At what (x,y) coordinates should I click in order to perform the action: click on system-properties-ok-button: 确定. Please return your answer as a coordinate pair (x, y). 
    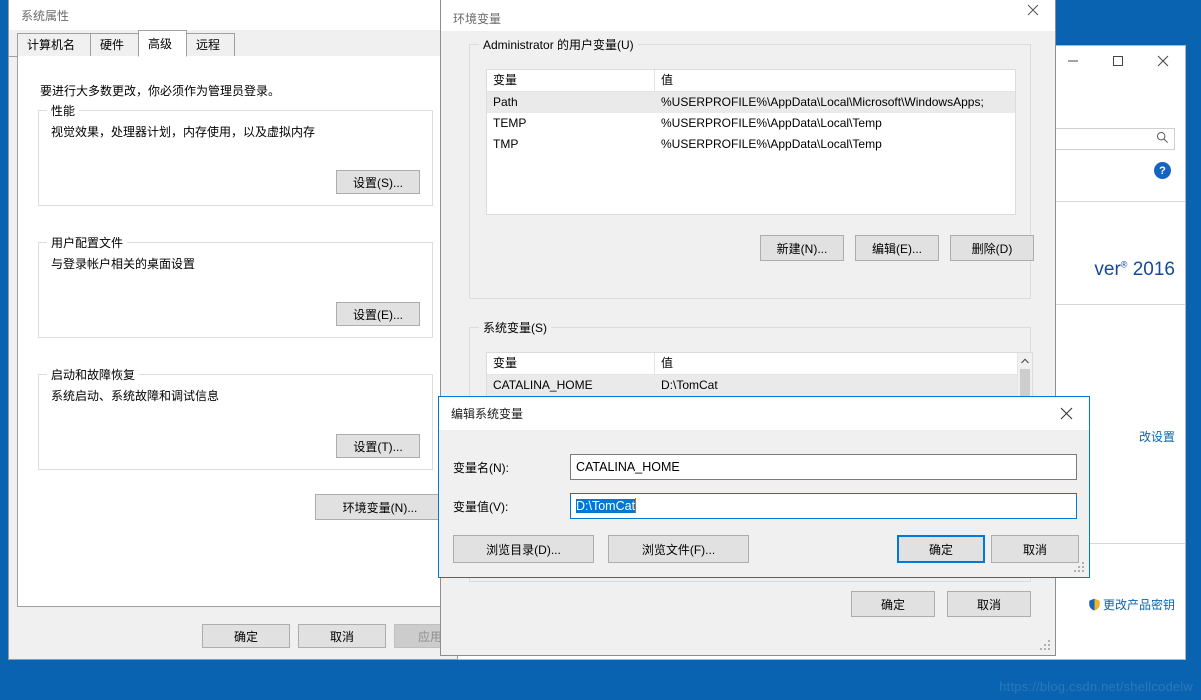
    Looking at the image, I should click on (246, 636).